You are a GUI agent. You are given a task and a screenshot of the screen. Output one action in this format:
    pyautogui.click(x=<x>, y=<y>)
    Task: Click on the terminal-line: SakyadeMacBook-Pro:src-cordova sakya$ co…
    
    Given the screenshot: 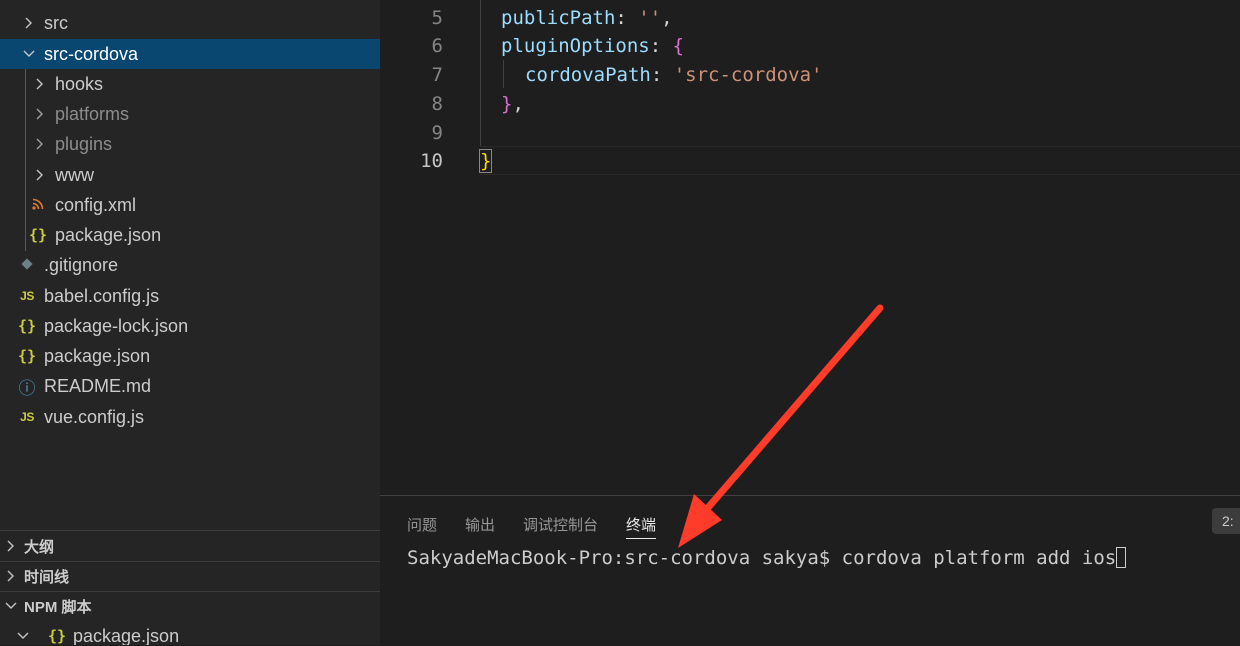 What is the action you would take?
    pyautogui.click(x=762, y=558)
    